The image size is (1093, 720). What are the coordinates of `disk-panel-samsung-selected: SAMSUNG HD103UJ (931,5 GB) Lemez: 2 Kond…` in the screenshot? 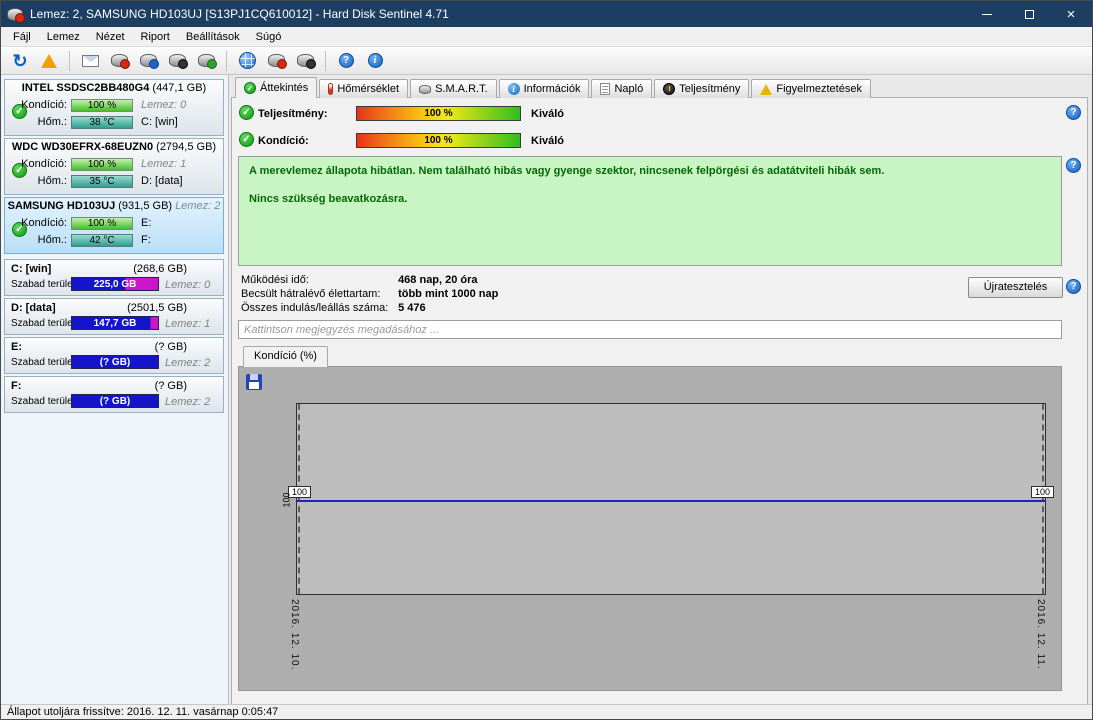 It's located at (114, 225).